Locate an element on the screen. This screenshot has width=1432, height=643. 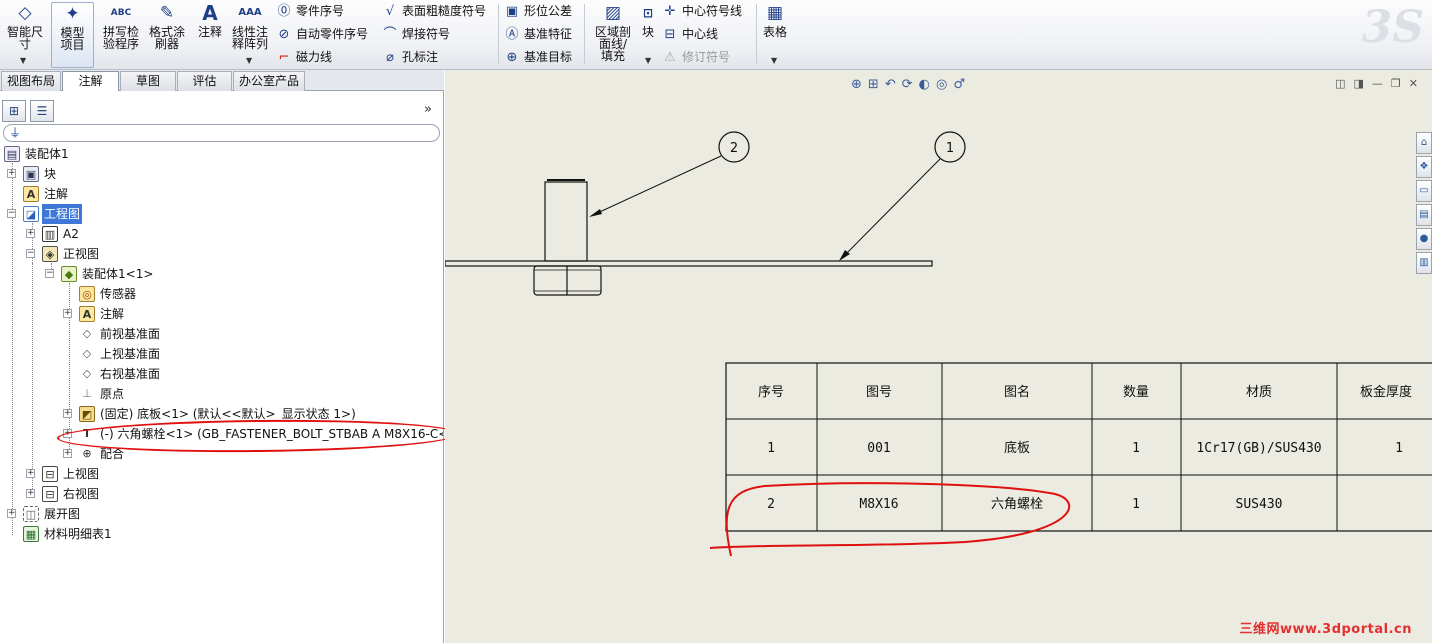
solidworks-logo-icon: 3S is located at coordinates (1392, 27).